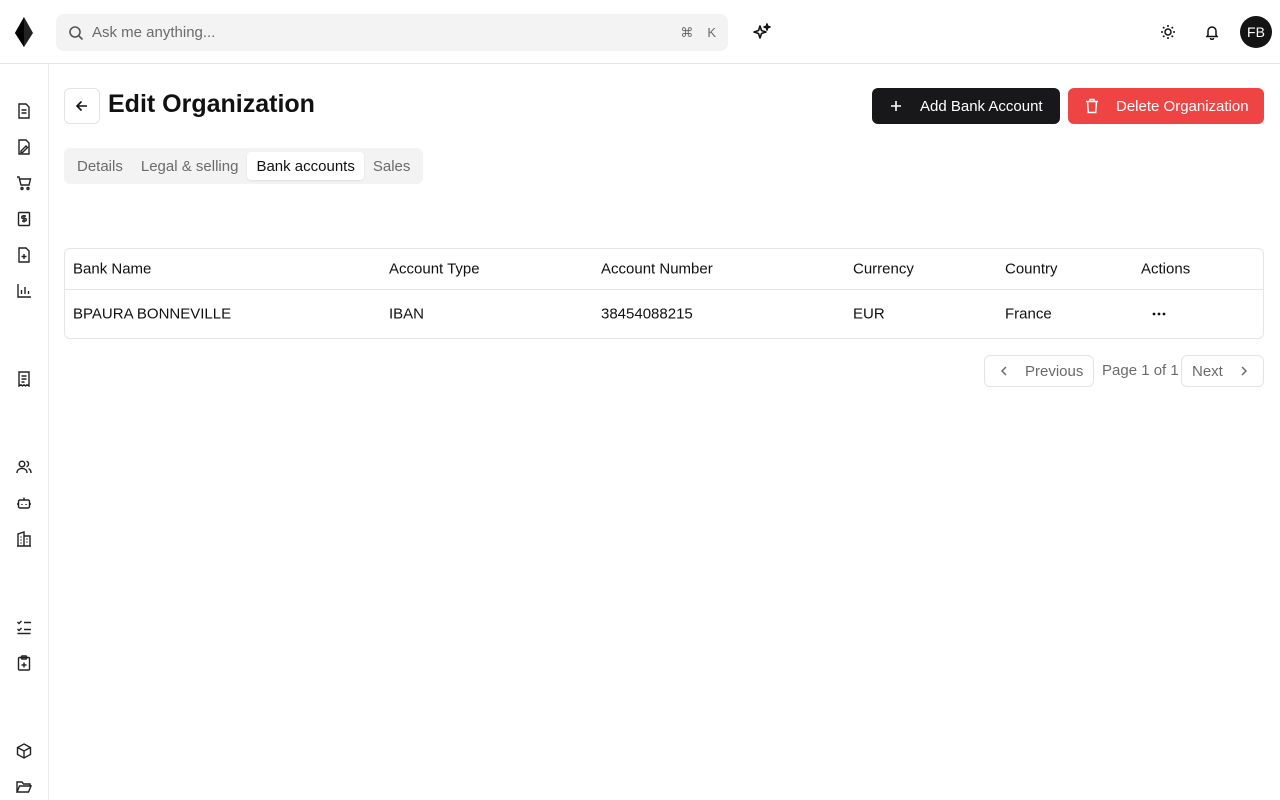 The width and height of the screenshot is (1280, 800). What do you see at coordinates (24, 751) in the screenshot?
I see `products-icon` at bounding box center [24, 751].